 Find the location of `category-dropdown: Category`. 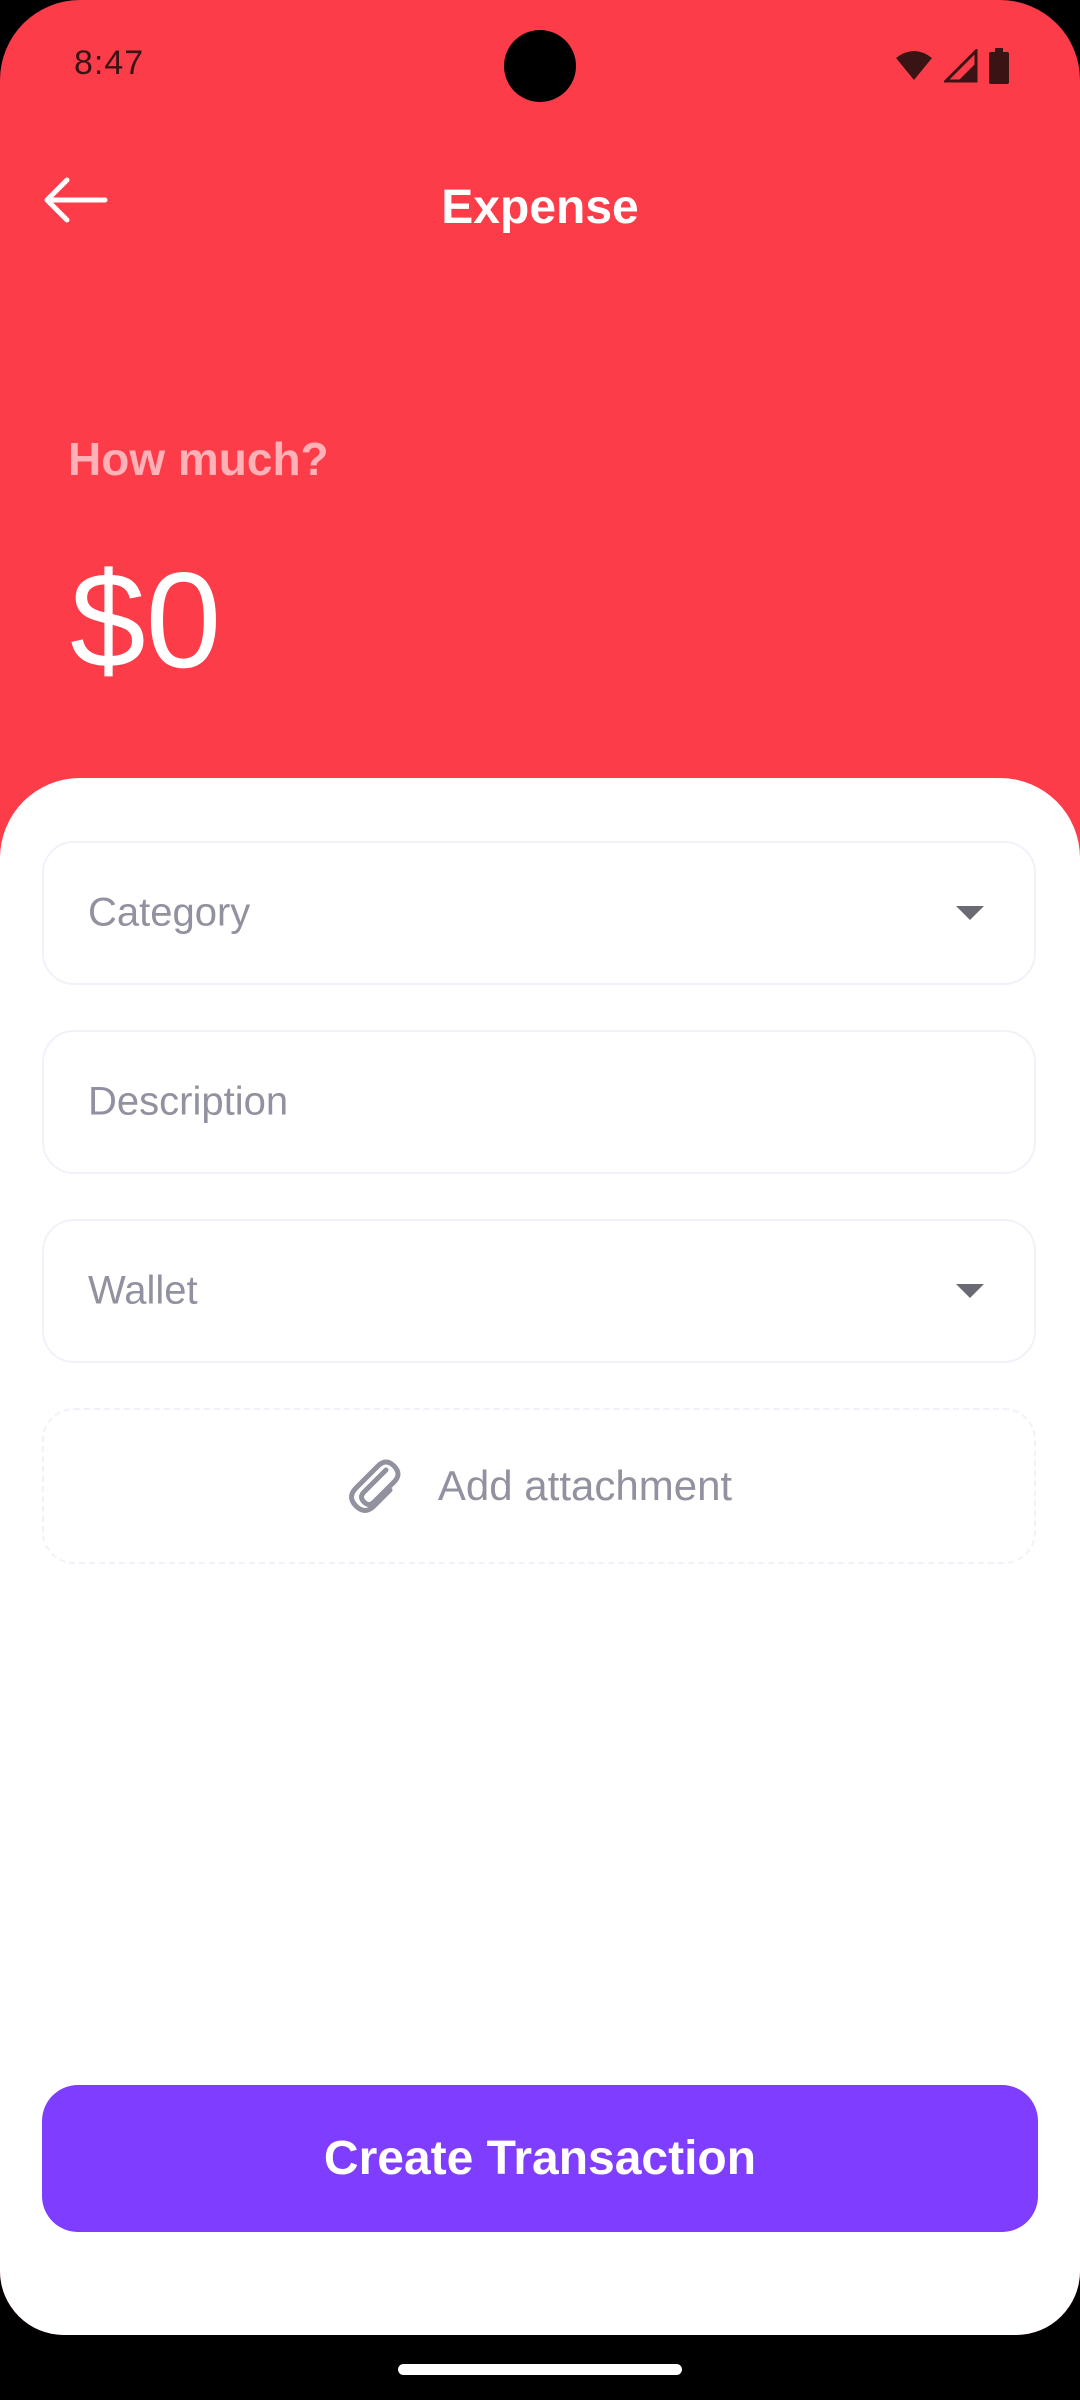

category-dropdown: Category is located at coordinates (539, 913).